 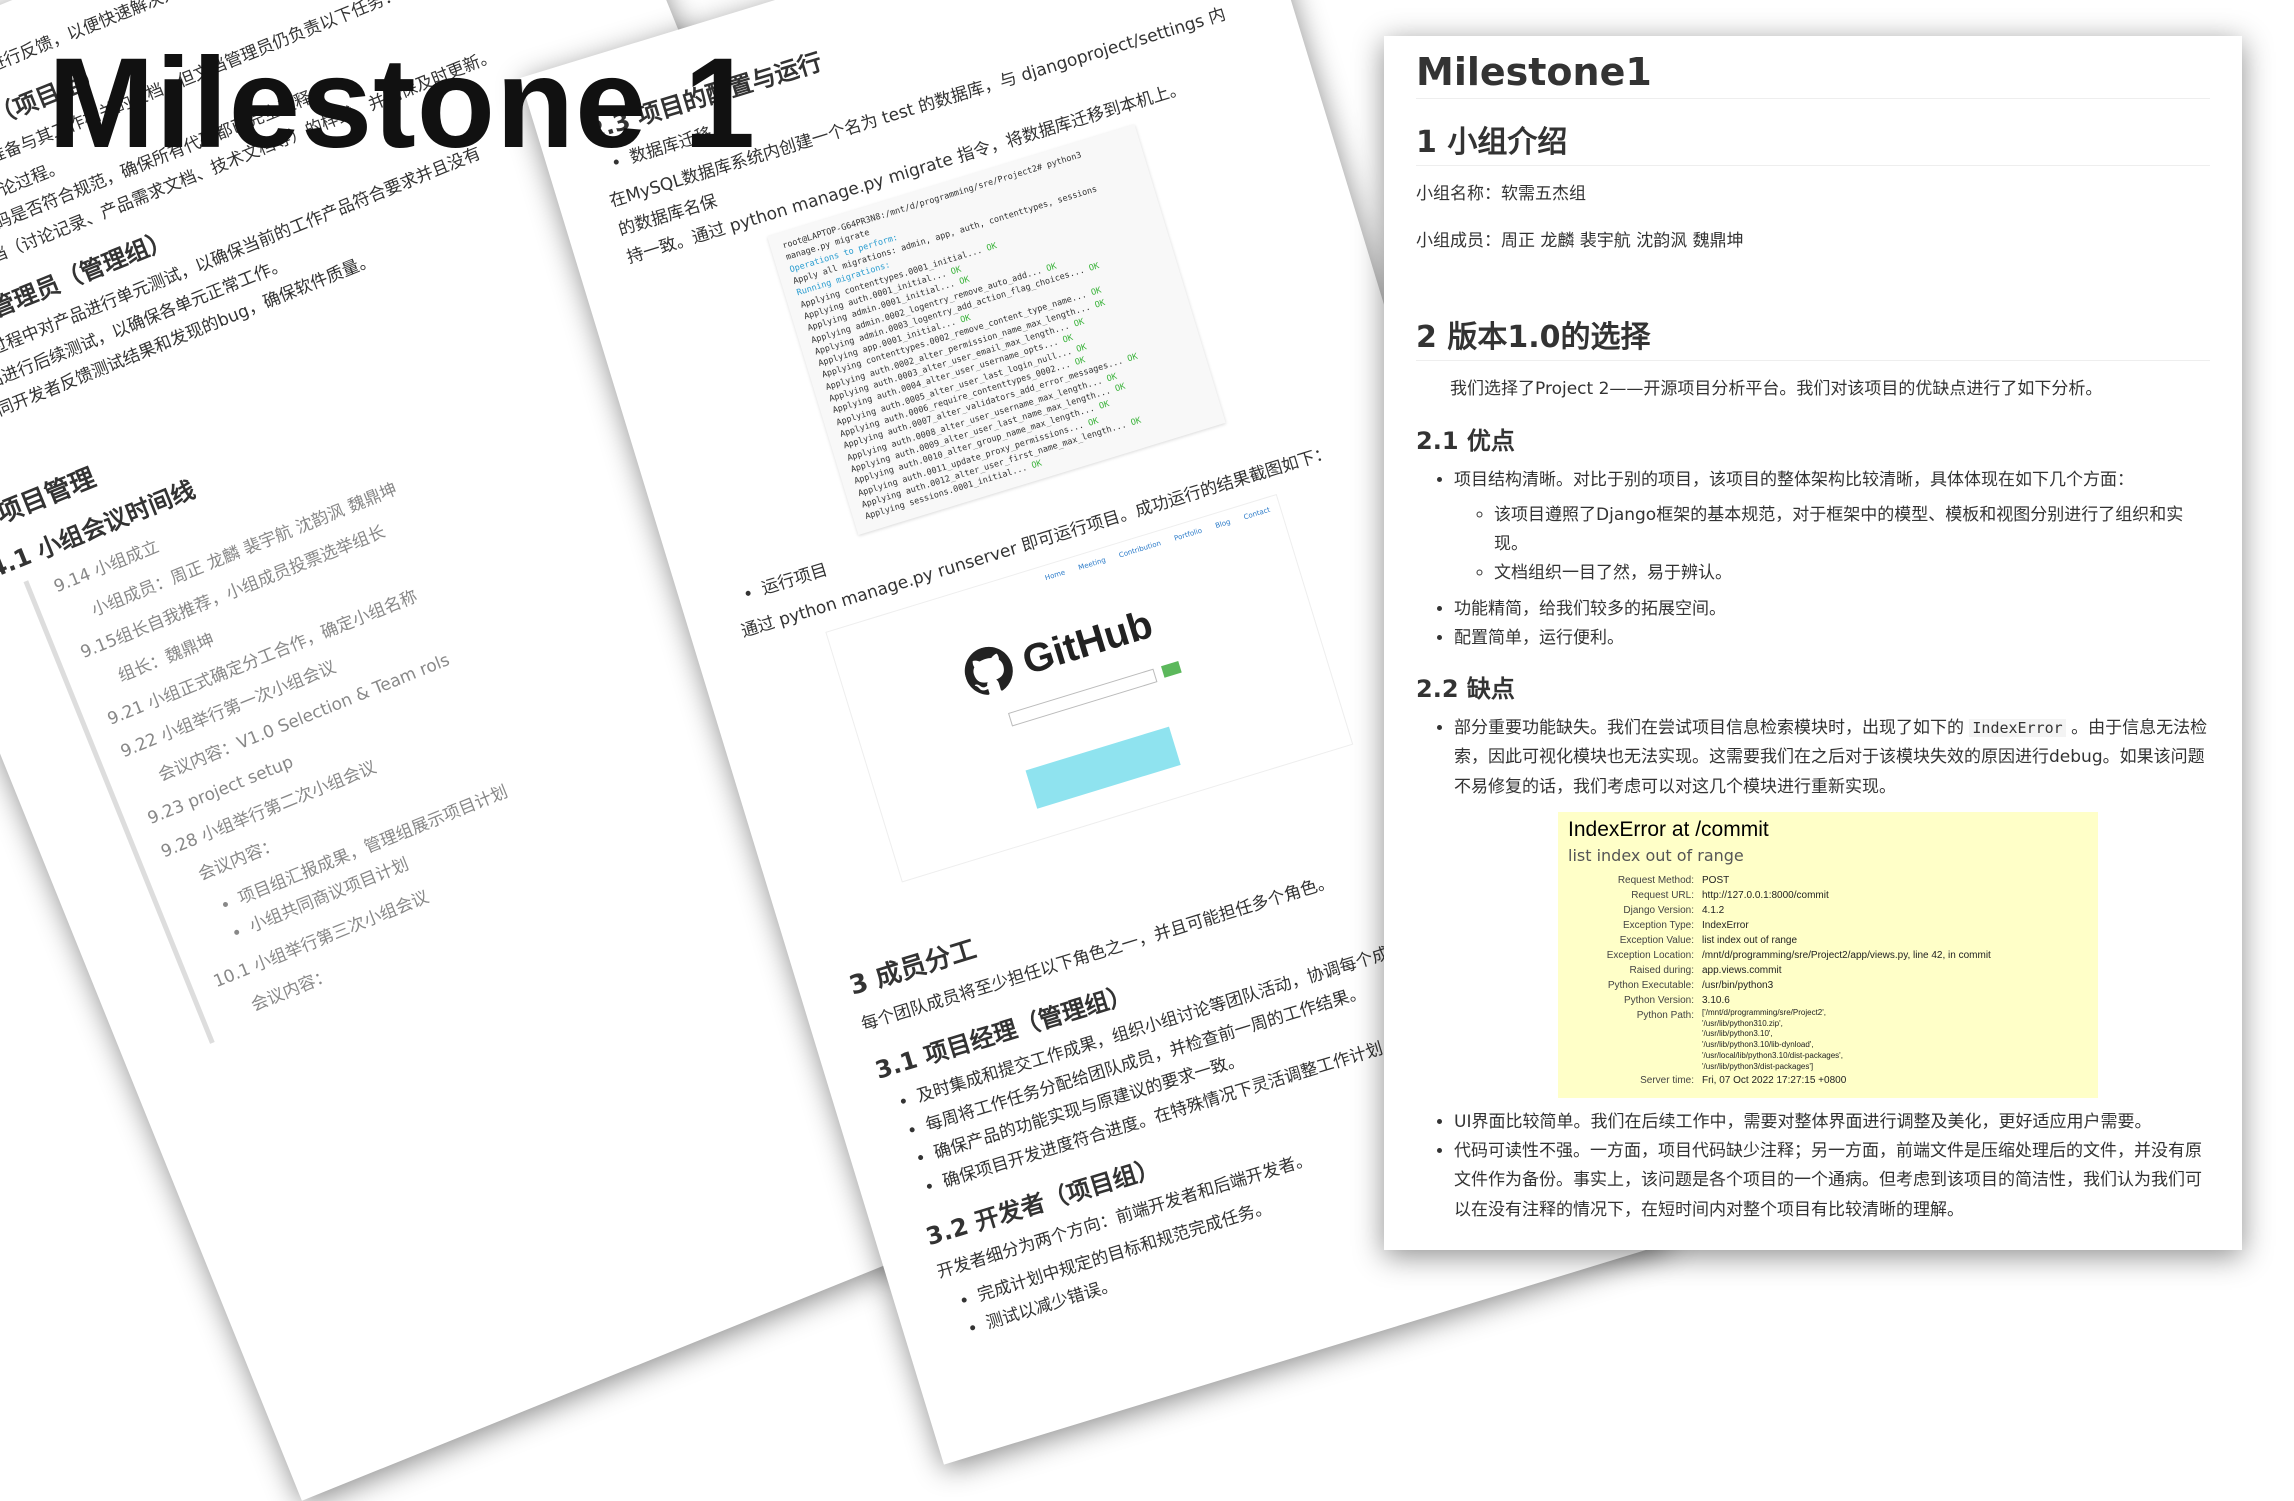 What do you see at coordinates (1813, 141) in the screenshot?
I see `section-heading: 1 小组介绍` at bounding box center [1813, 141].